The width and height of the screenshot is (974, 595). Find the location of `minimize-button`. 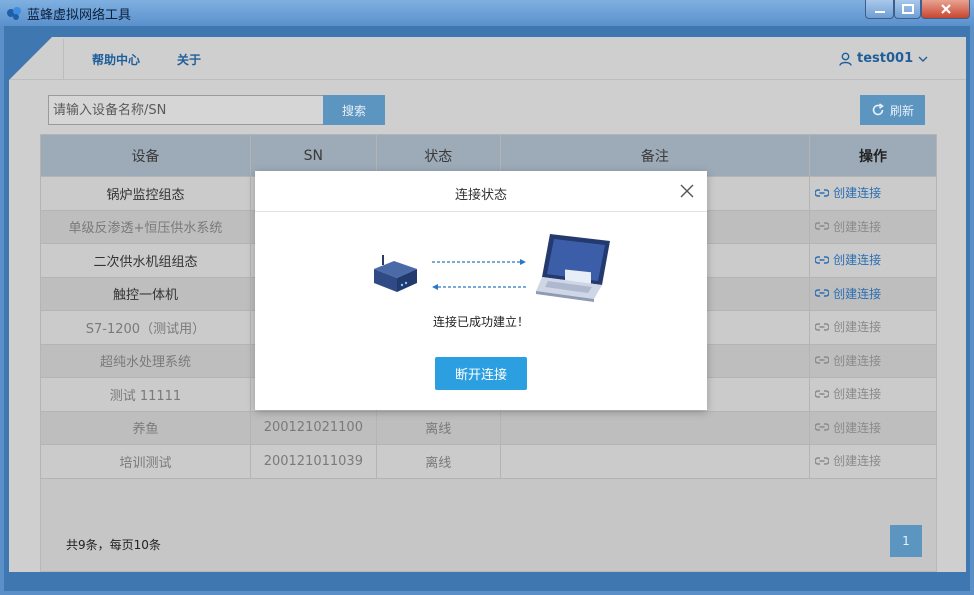

minimize-button is located at coordinates (879, 9).